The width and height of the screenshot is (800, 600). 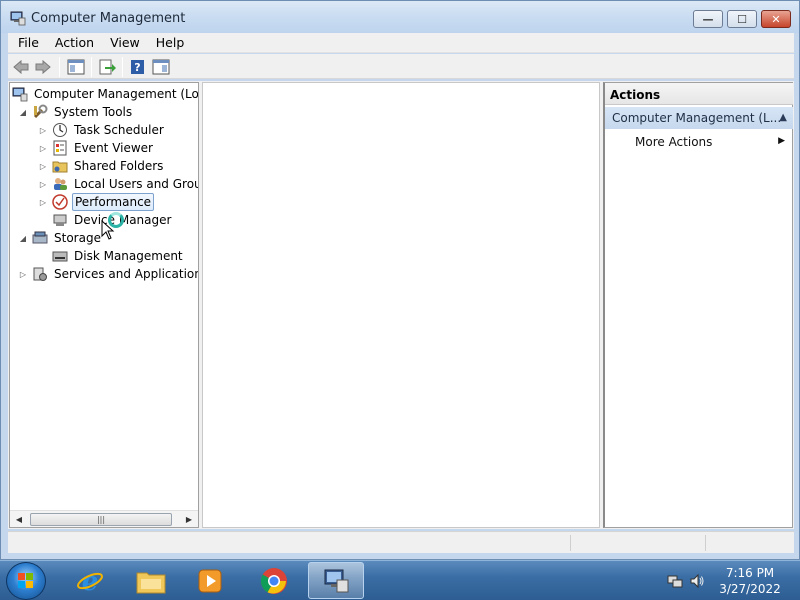 What do you see at coordinates (401, 43) in the screenshot?
I see `menu-bar: File Action View Help` at bounding box center [401, 43].